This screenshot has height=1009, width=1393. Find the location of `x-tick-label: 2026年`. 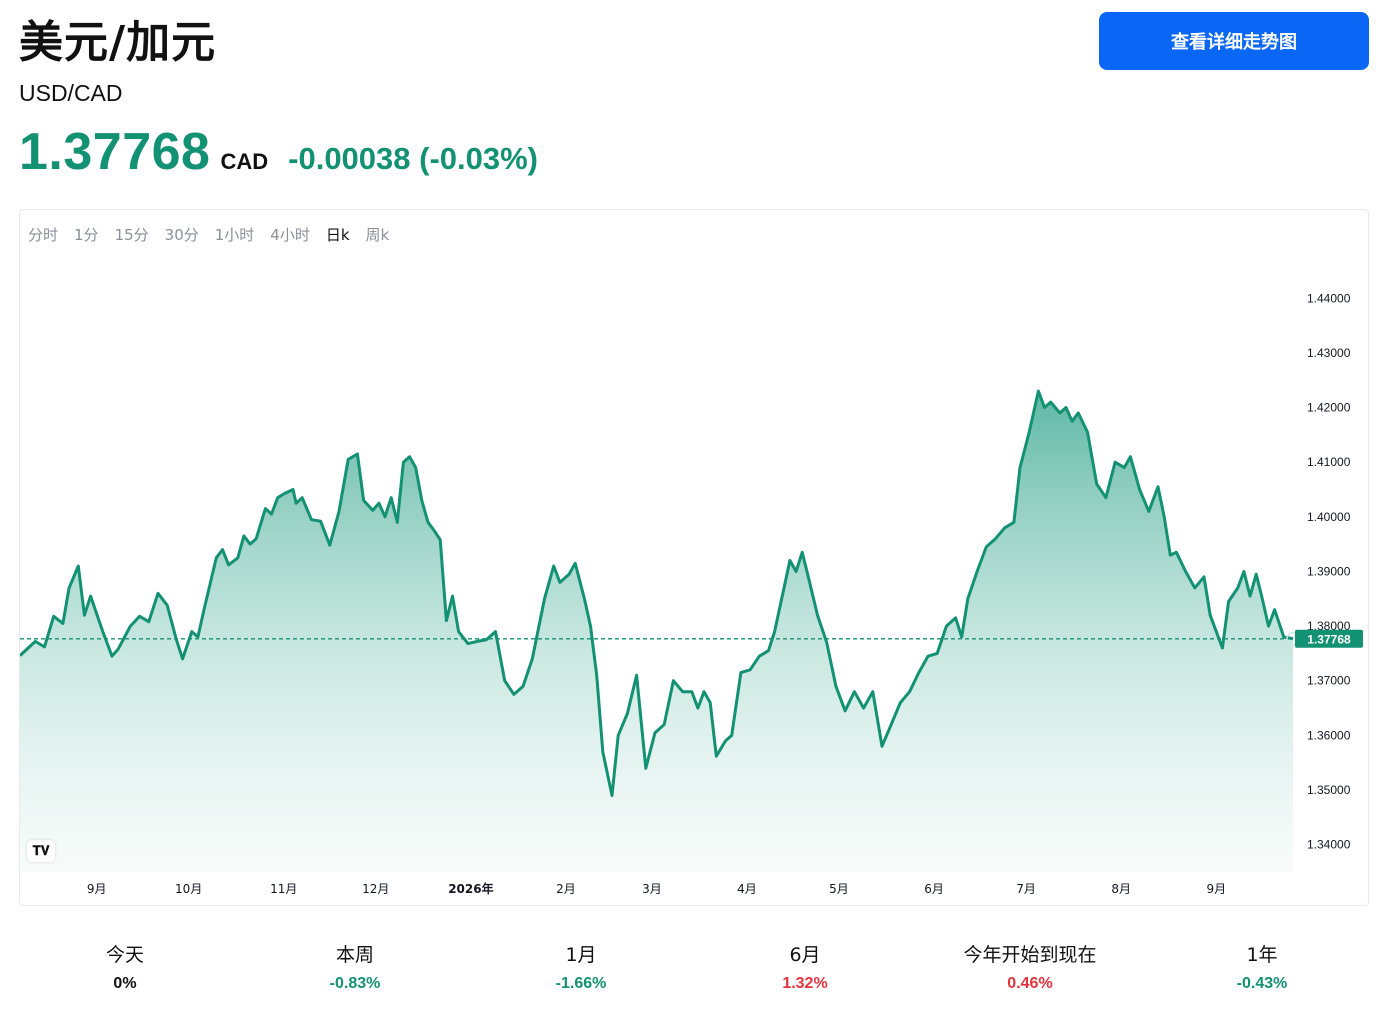

x-tick-label: 2026年 is located at coordinates (470, 888).